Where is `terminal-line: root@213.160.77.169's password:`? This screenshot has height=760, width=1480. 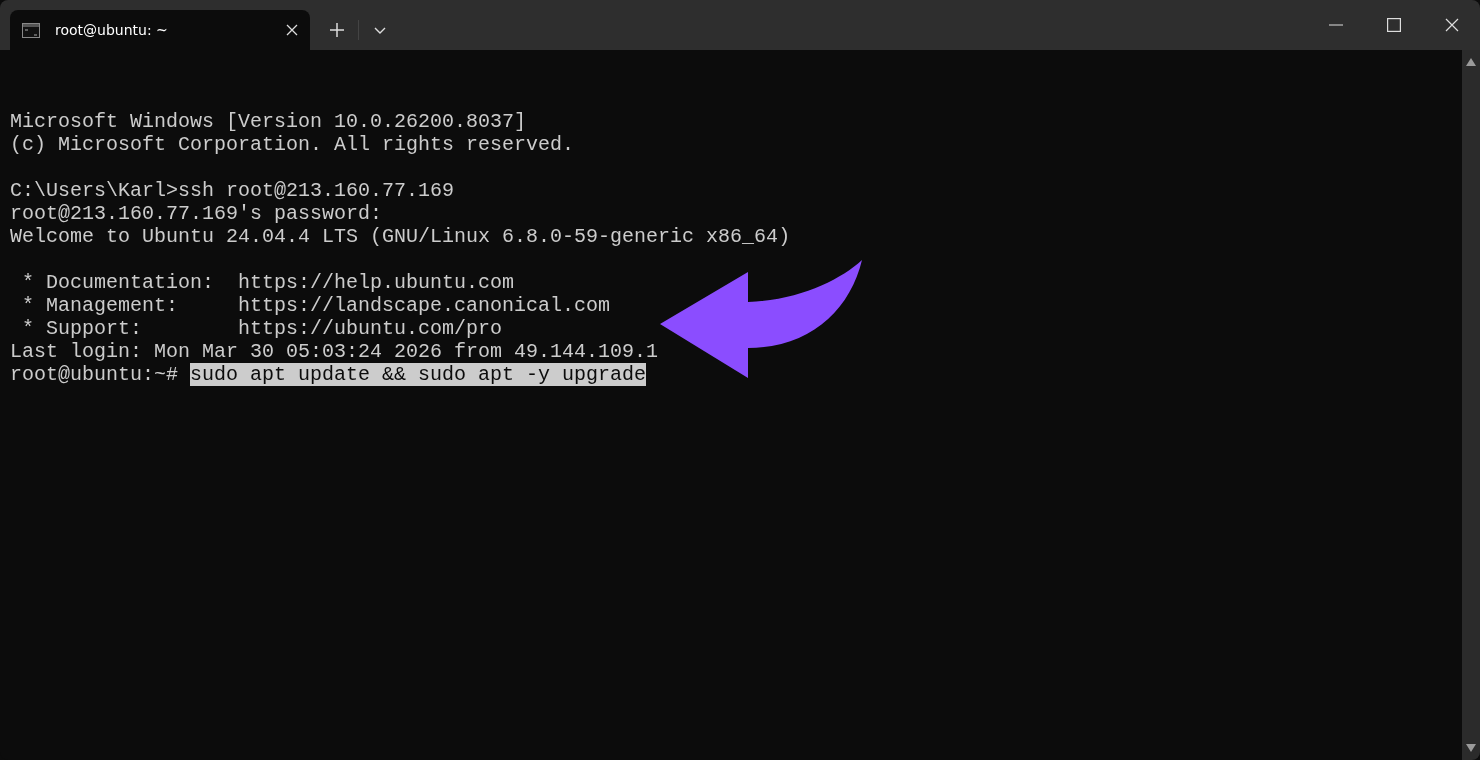
terminal-line: root@213.160.77.169's password: is located at coordinates (196, 213).